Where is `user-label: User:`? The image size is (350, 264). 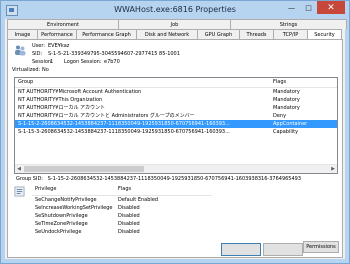 user-label: User: is located at coordinates (38, 46).